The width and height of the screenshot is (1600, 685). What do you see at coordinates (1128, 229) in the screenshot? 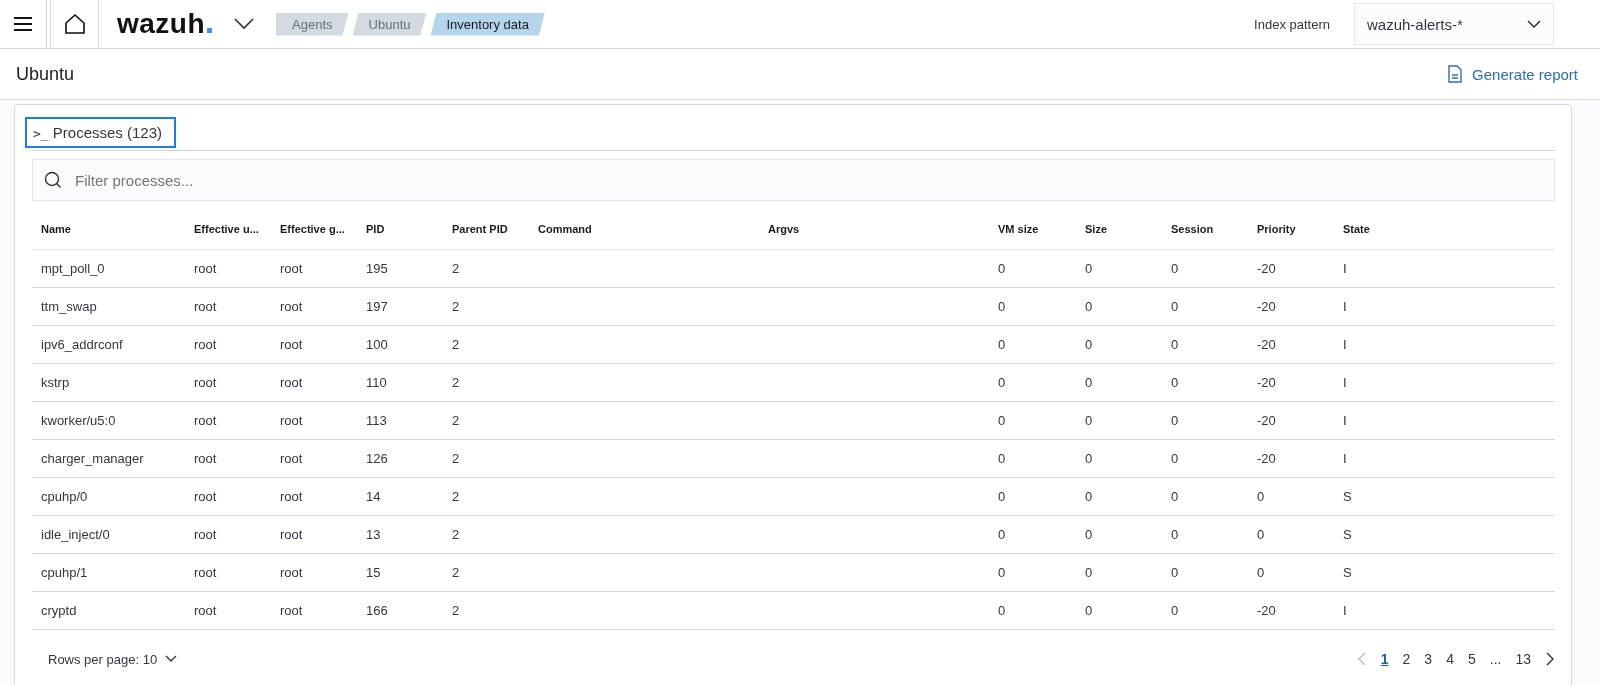
I see `column-header: Size` at bounding box center [1128, 229].